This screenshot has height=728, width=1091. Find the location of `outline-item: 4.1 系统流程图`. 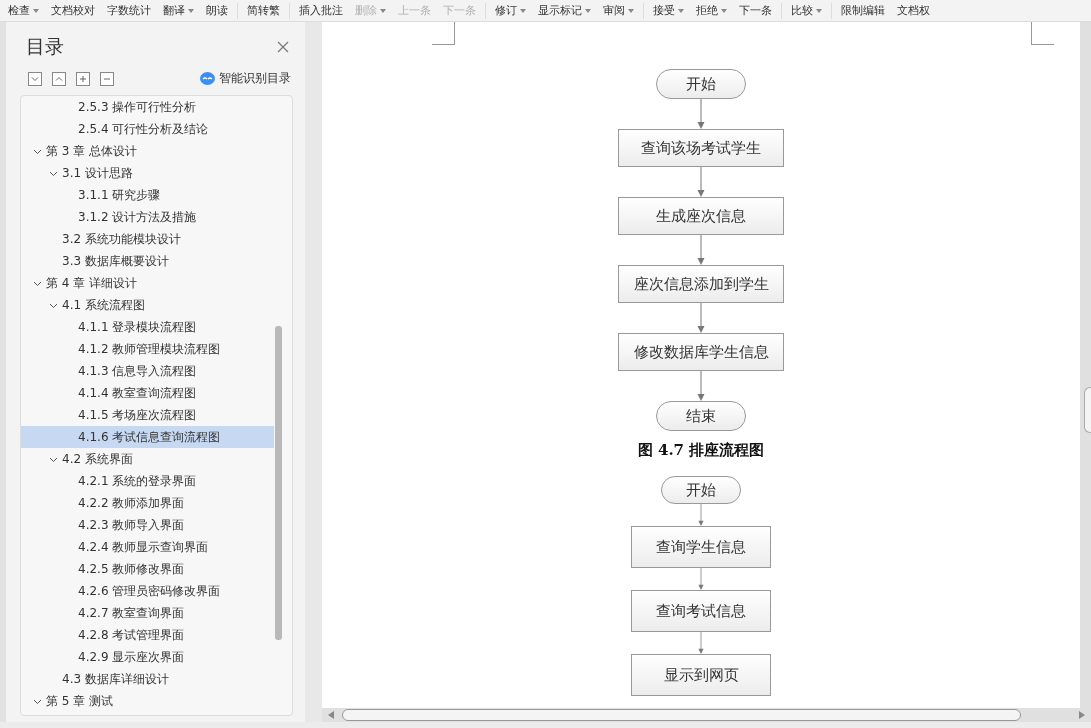

outline-item: 4.1 系统流程图 is located at coordinates (147, 305).